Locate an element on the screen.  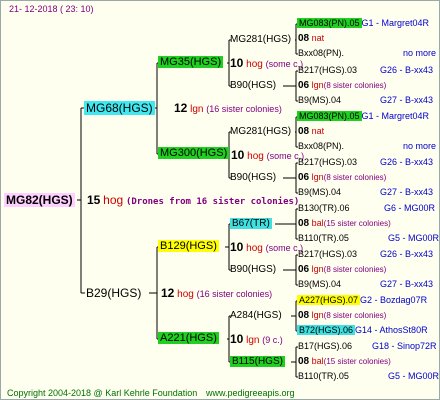
root-queen: MG82(HGS) is located at coordinates (39, 200).